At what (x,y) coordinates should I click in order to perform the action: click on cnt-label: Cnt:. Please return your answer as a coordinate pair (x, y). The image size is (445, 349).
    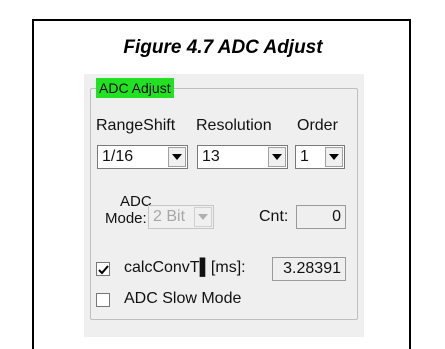
    Looking at the image, I should click on (274, 216).